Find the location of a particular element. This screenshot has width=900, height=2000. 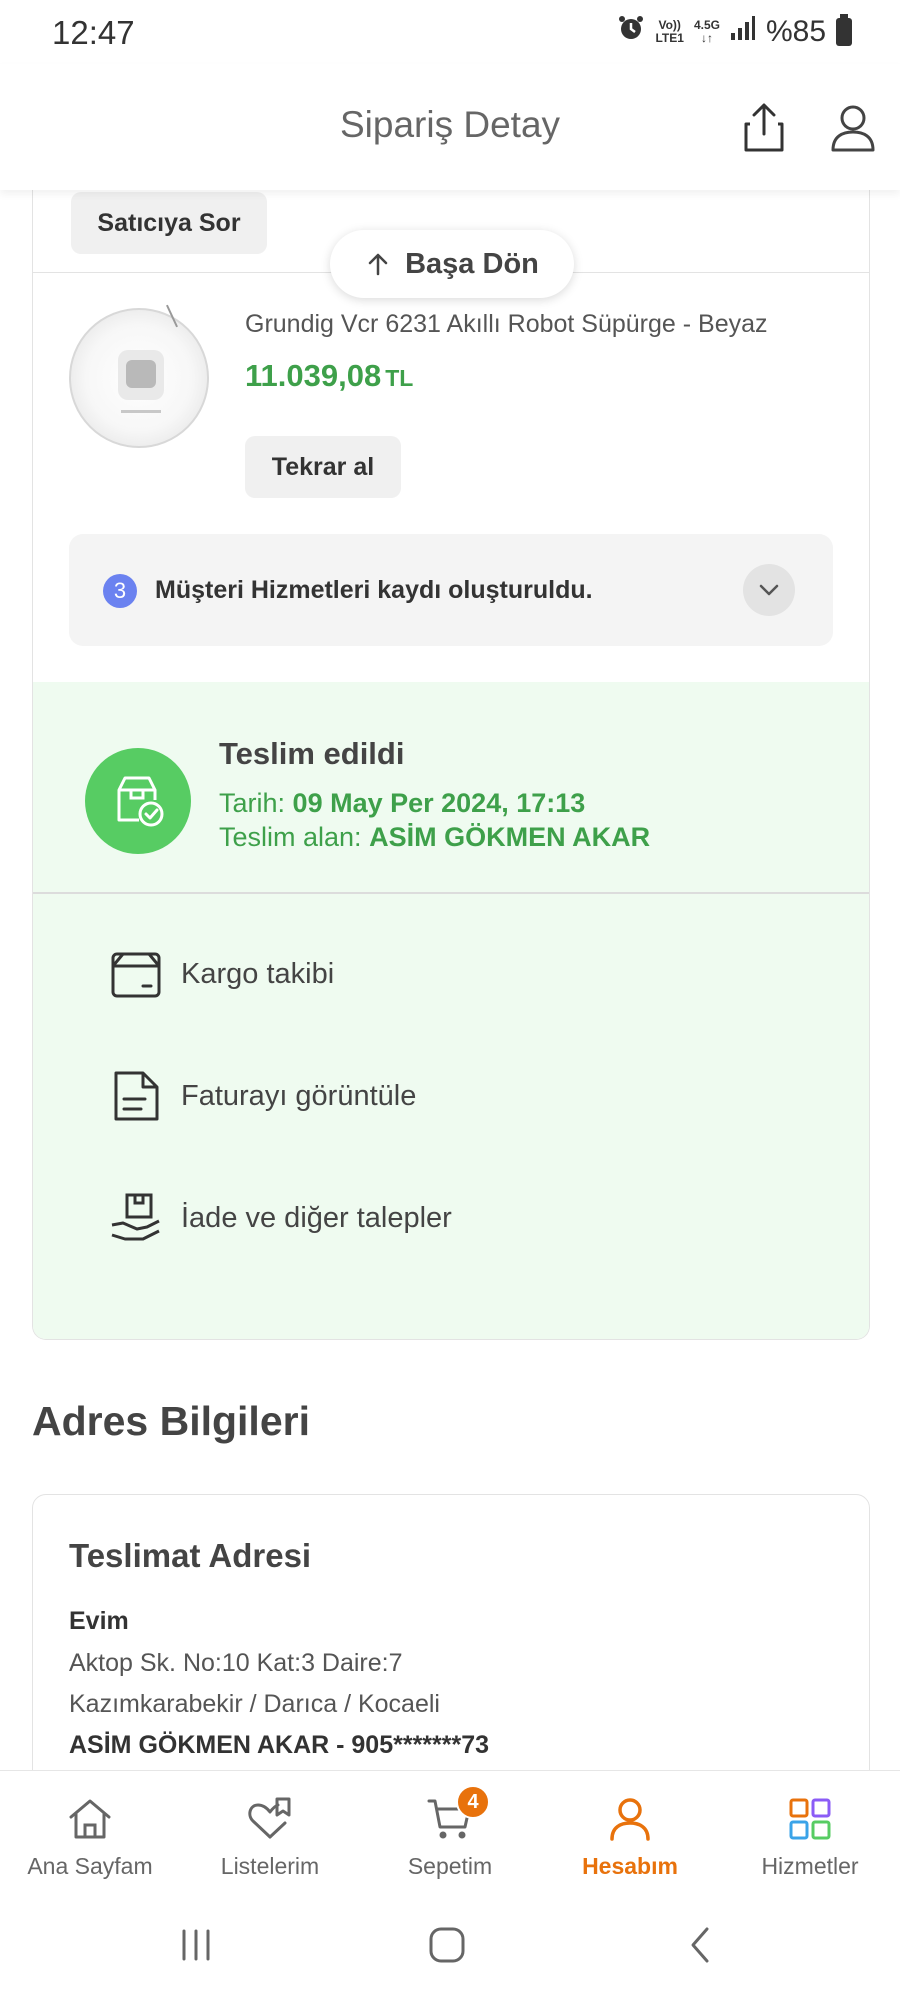

box-icon is located at coordinates (136, 974).